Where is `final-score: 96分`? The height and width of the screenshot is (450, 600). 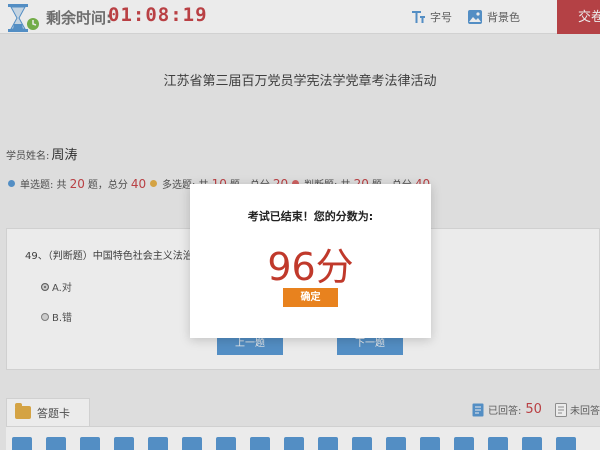 final-score: 96分 is located at coordinates (310, 267).